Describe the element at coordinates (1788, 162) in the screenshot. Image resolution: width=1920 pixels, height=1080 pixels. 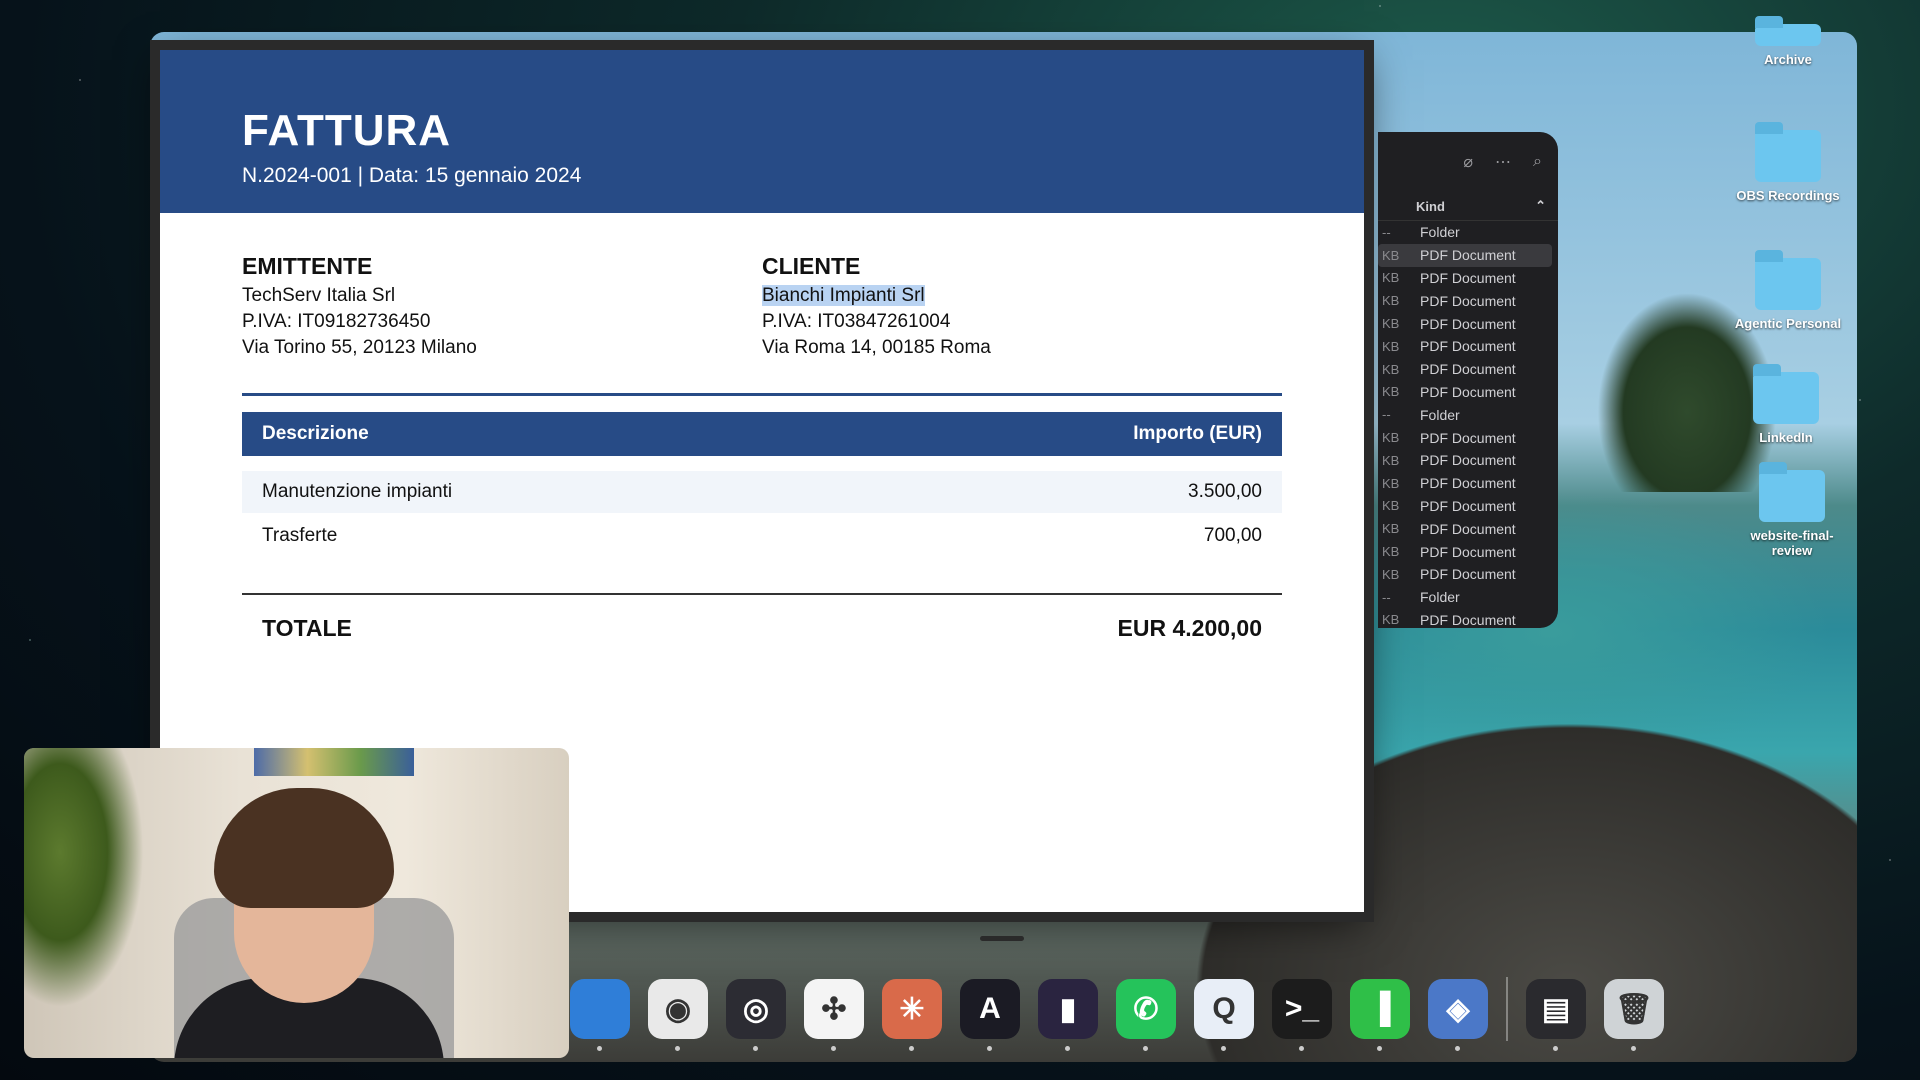
I see `desktop-folder-obs-recordings: OBS Recordings` at that location.